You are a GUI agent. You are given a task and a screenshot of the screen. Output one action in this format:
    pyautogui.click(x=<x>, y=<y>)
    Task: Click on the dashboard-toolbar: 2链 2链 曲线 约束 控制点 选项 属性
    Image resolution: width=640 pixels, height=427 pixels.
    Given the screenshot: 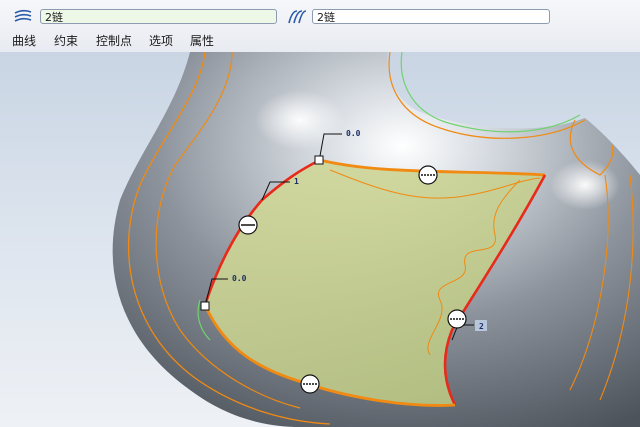 What is the action you would take?
    pyautogui.click(x=320, y=26)
    